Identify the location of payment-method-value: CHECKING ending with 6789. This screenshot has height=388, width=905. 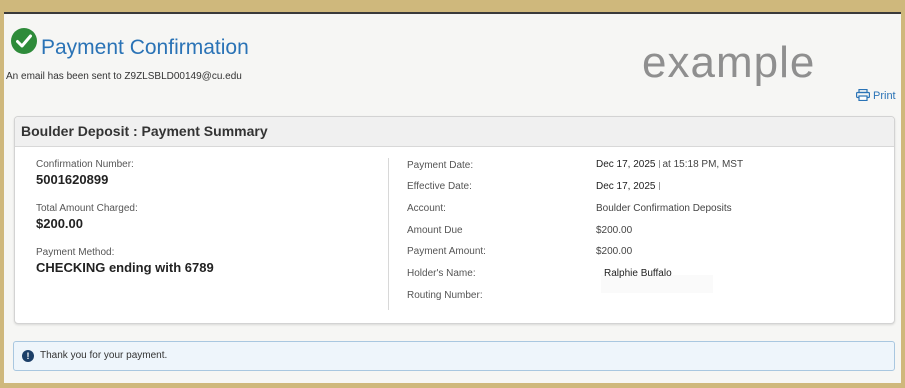
(125, 267).